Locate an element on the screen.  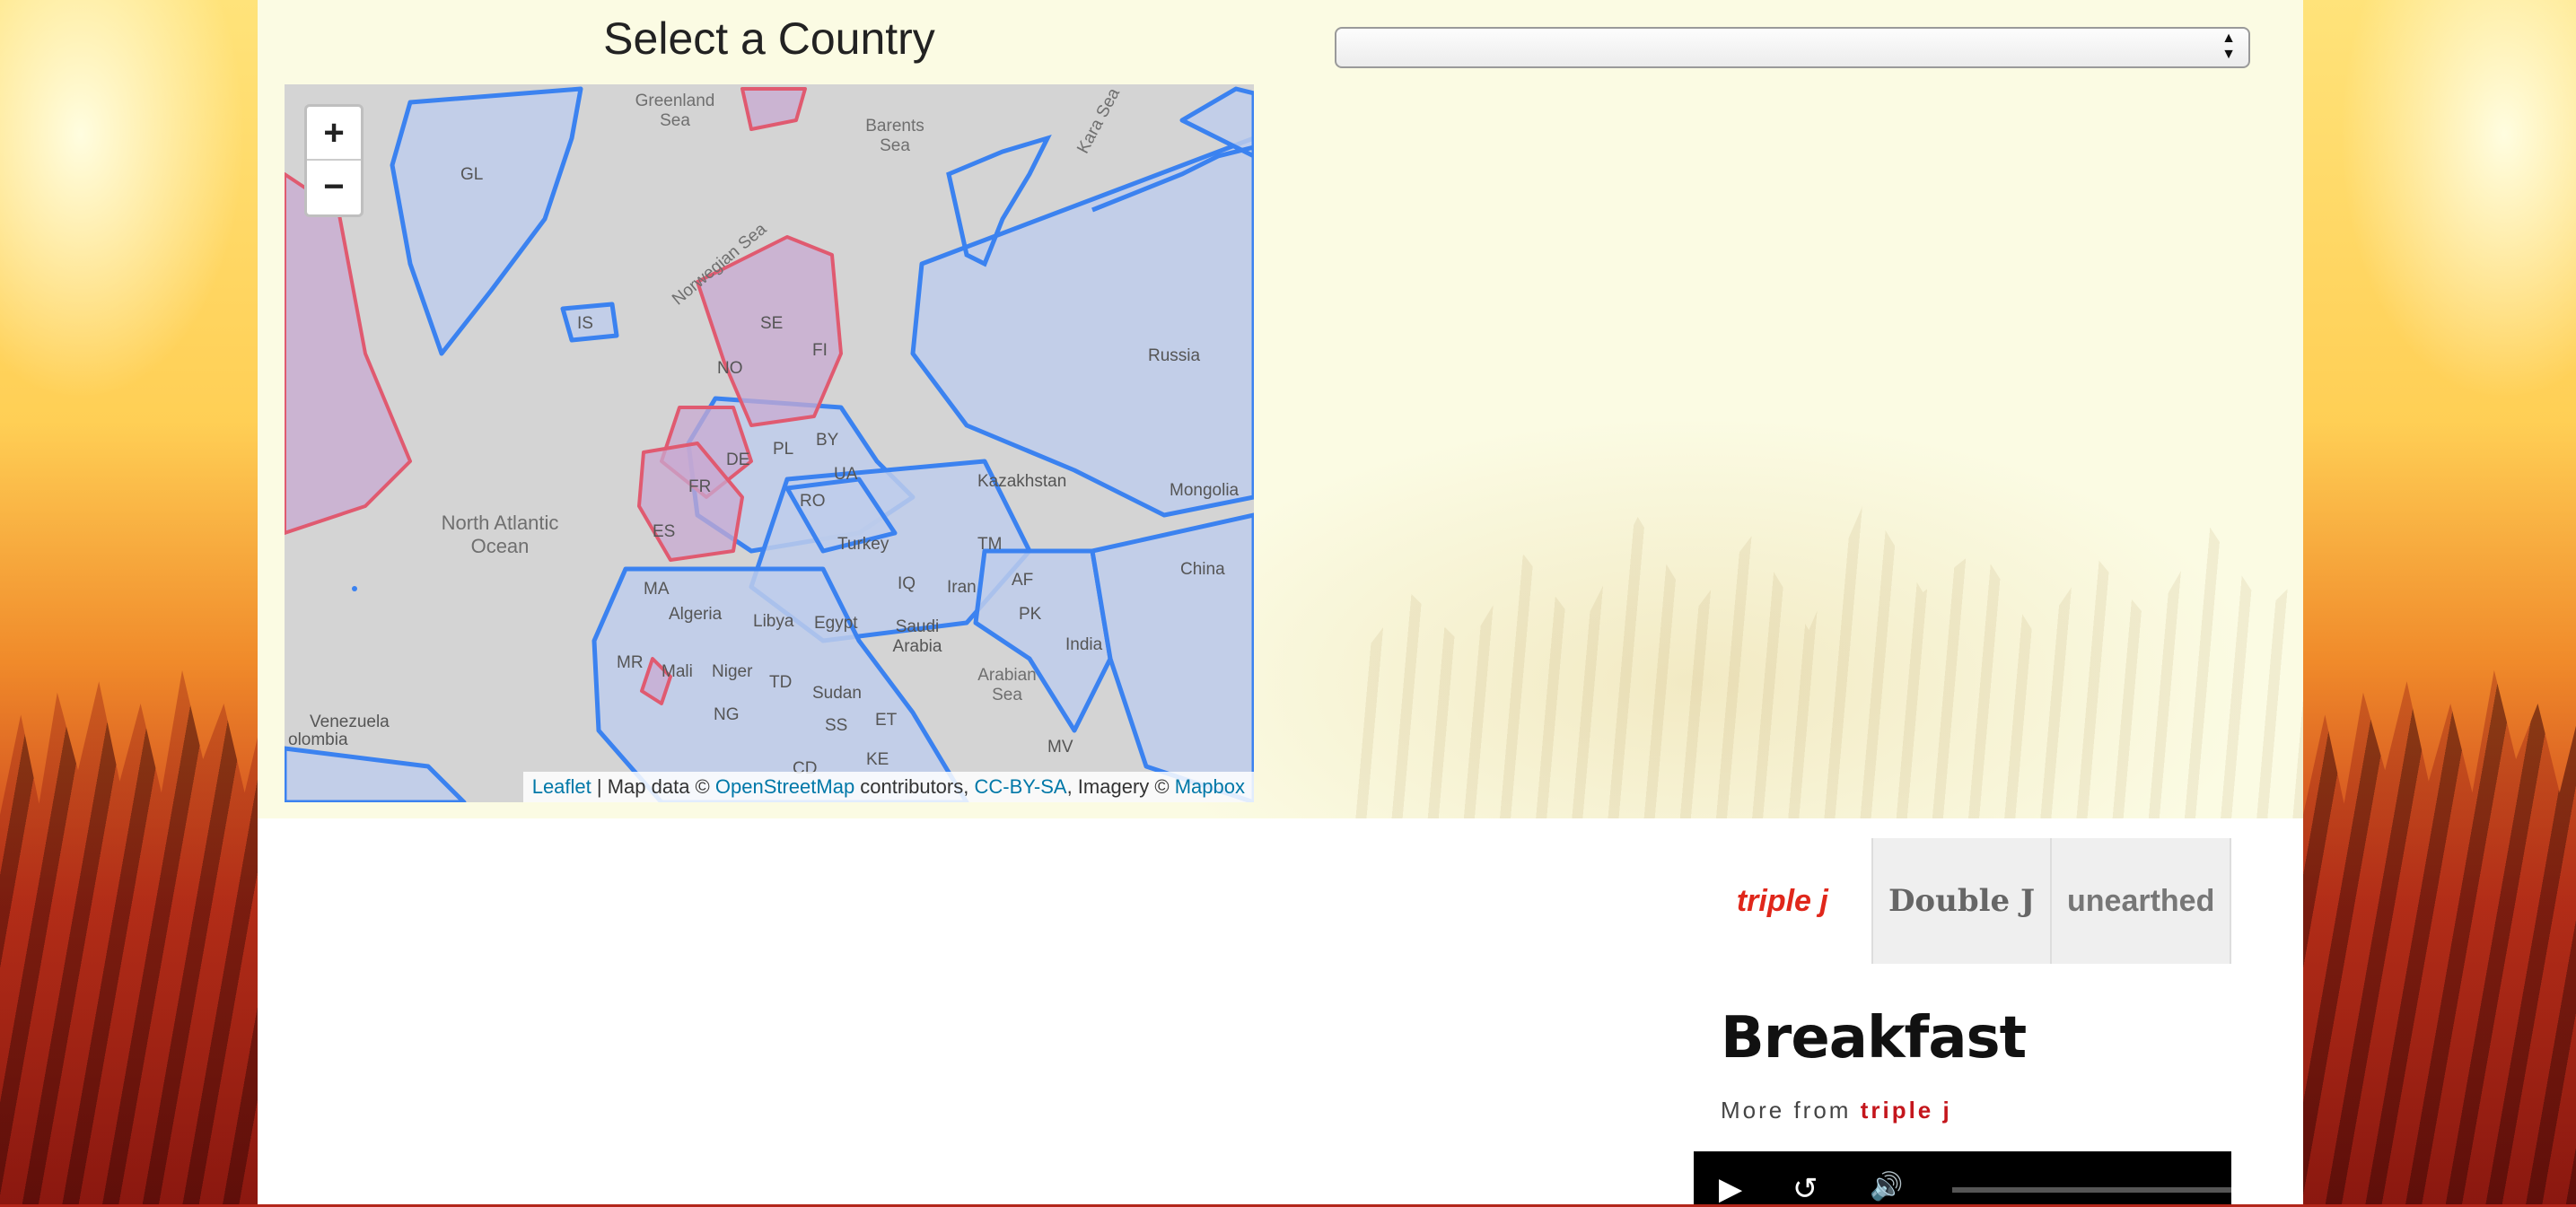
play-icon: ▶ is located at coordinates (1730, 1189).